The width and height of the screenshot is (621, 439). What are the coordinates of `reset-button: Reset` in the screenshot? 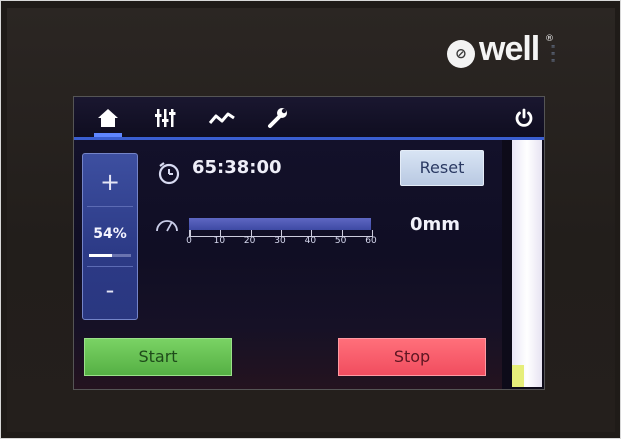 It's located at (442, 168).